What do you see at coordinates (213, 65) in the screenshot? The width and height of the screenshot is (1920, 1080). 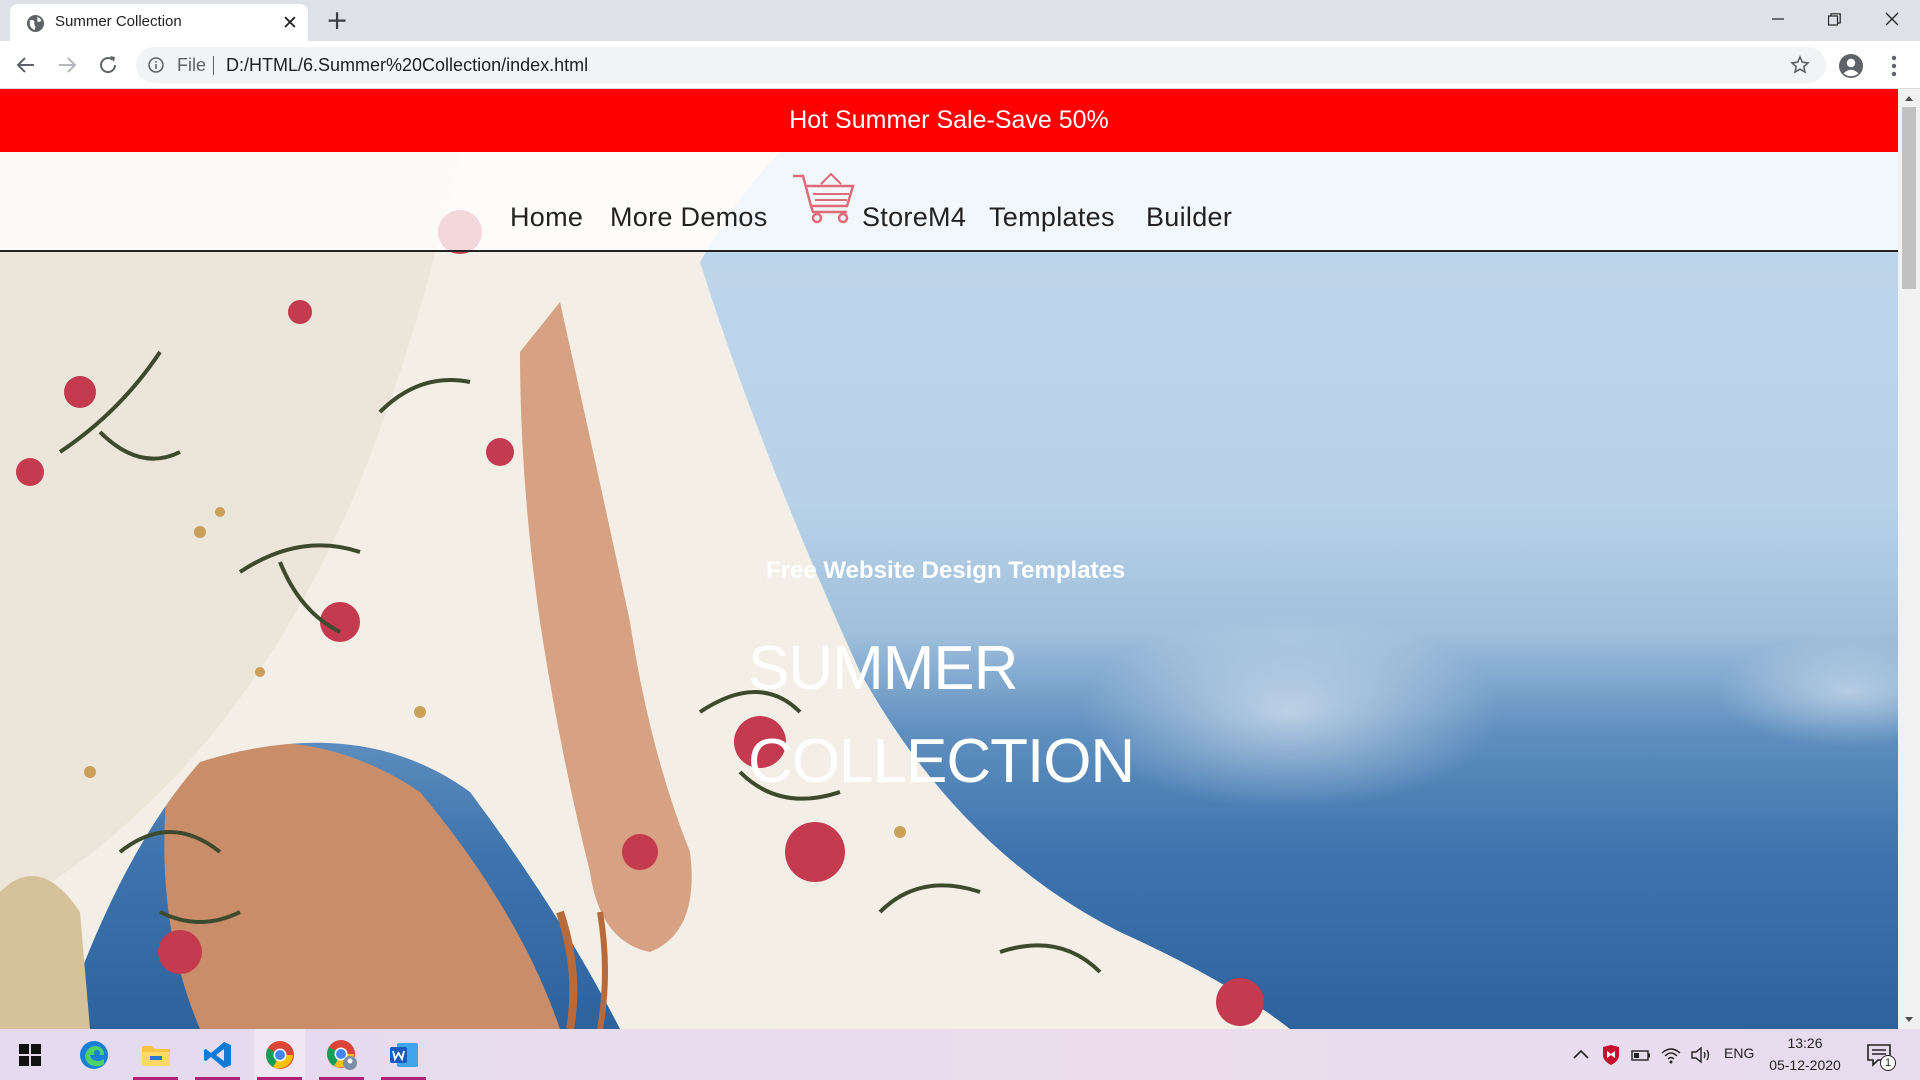 I see `address-separator` at bounding box center [213, 65].